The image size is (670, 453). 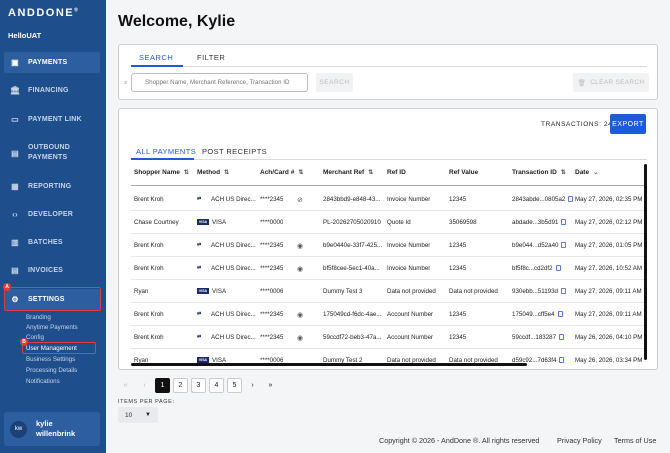 I want to click on export-button: EXPORT, so click(x=628, y=124).